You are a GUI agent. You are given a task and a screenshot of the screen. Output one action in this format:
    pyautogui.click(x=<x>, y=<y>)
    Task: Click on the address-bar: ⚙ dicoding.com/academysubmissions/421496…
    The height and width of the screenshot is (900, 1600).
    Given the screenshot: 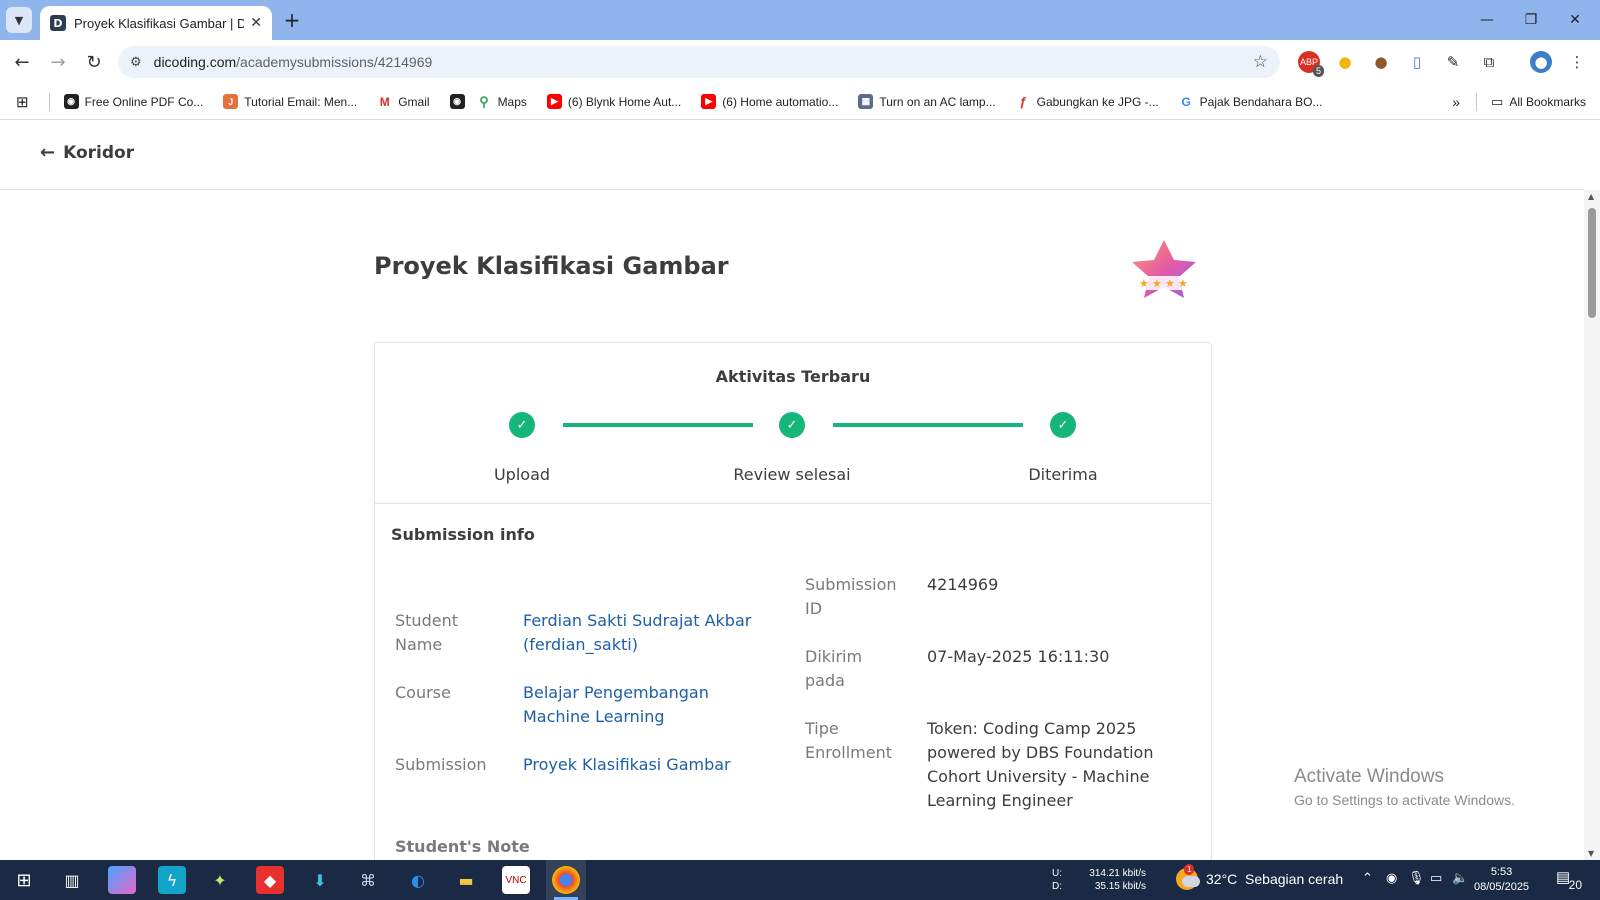 What is the action you would take?
    pyautogui.click(x=699, y=62)
    